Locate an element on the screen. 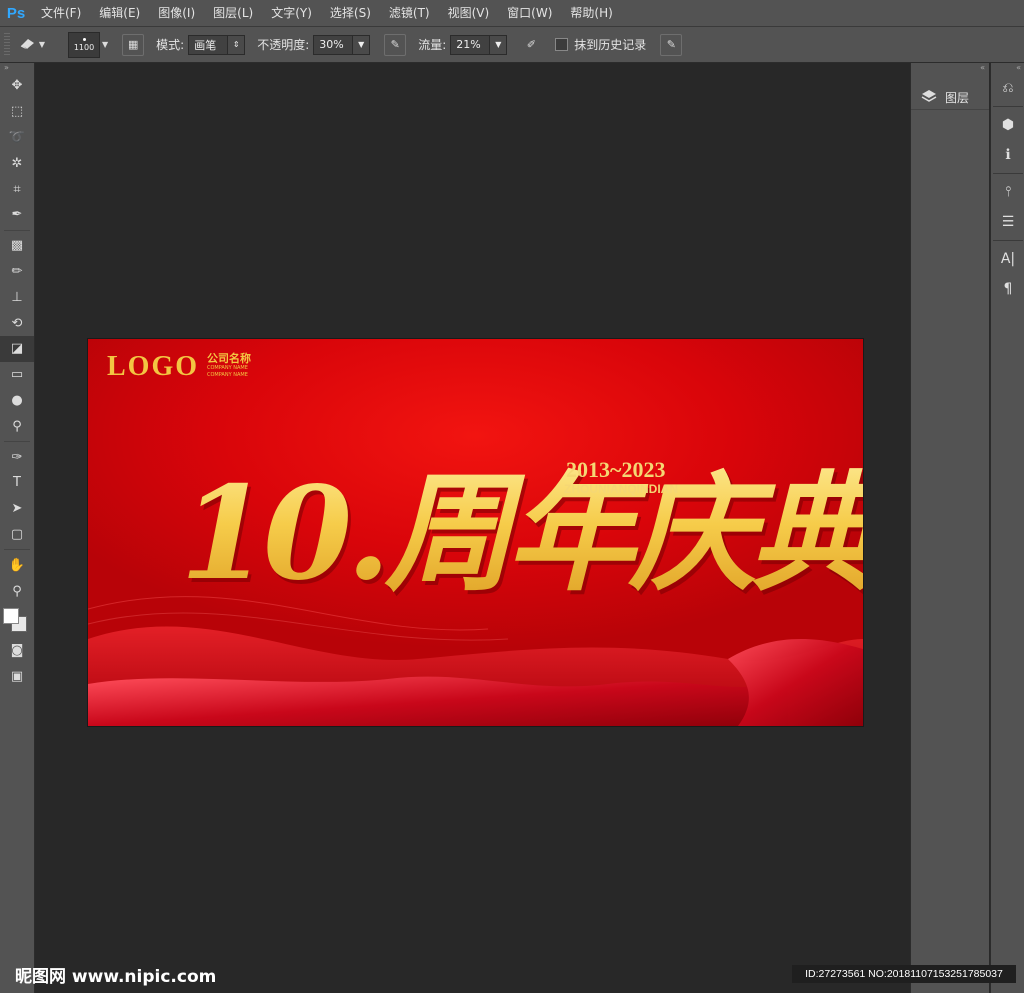 The width and height of the screenshot is (1024, 993). type-icon: T is located at coordinates (17, 483).